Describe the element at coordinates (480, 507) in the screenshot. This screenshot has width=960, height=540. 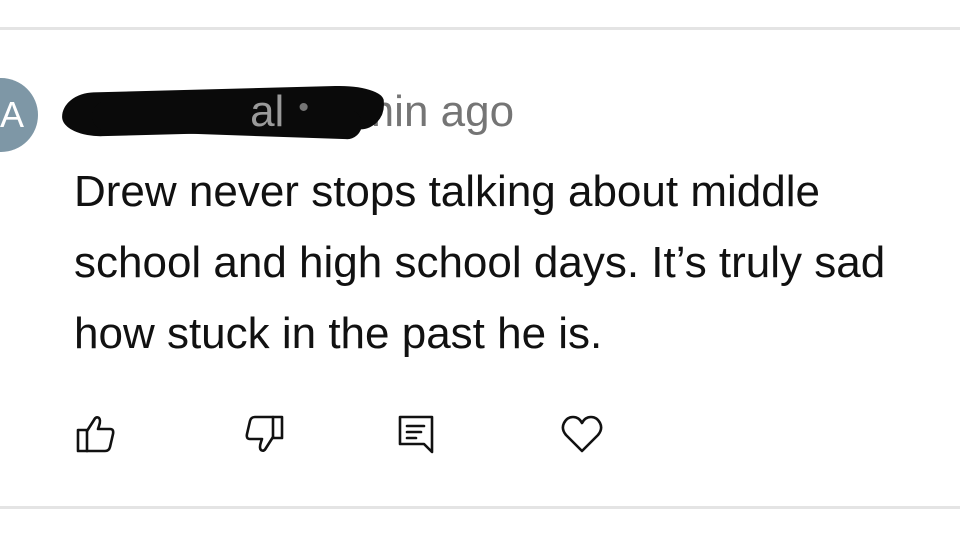
I see `bottom-divider` at that location.